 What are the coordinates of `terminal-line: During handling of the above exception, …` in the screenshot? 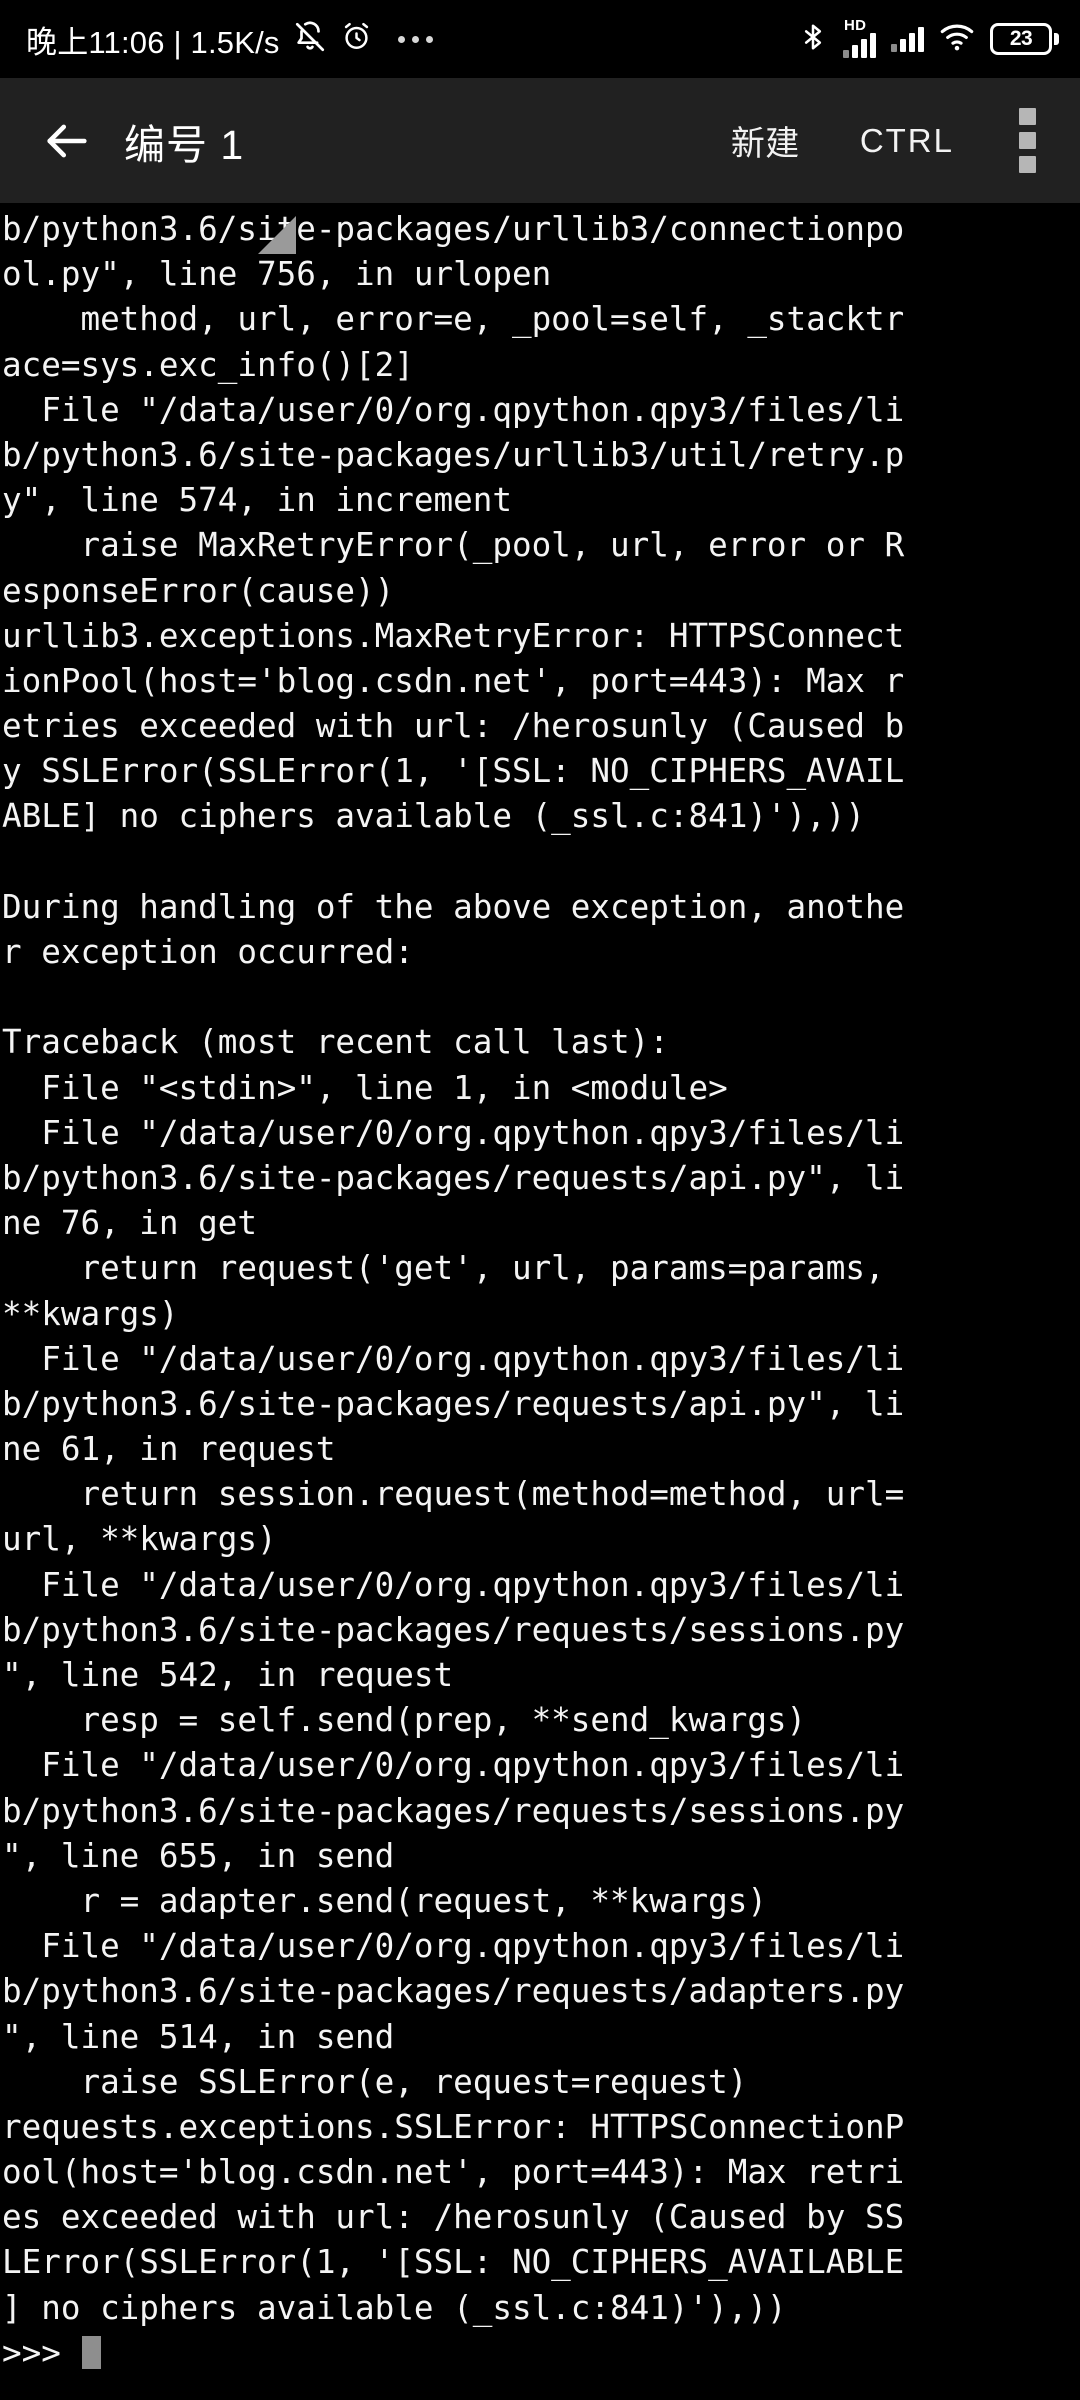 It's located at (453, 906).